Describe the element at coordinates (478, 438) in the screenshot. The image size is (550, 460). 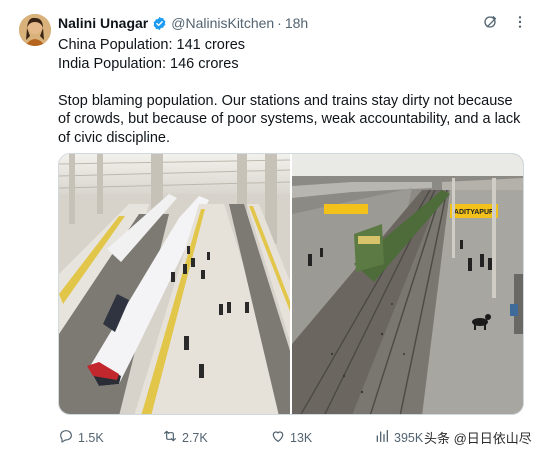
I see `watermark: 头条 @日日依山尽` at that location.